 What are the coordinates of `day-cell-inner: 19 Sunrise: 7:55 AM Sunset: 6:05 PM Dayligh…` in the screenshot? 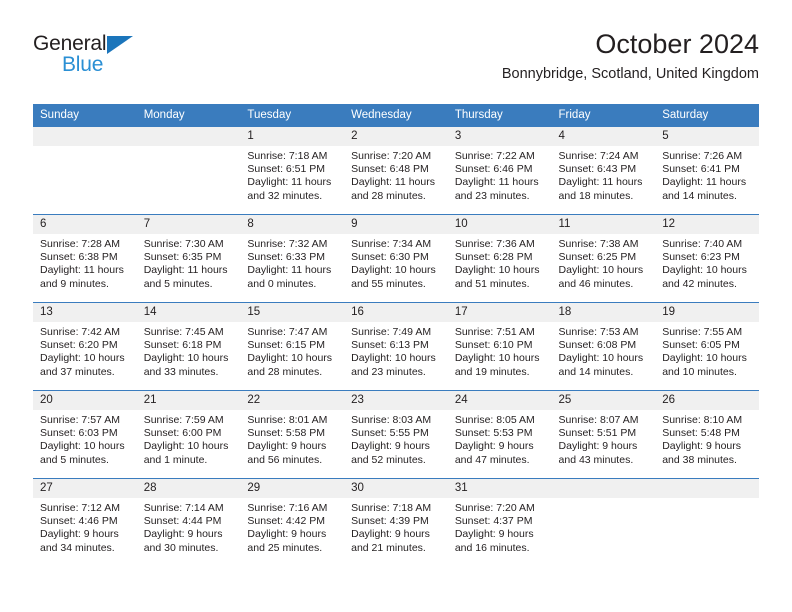 It's located at (707, 346).